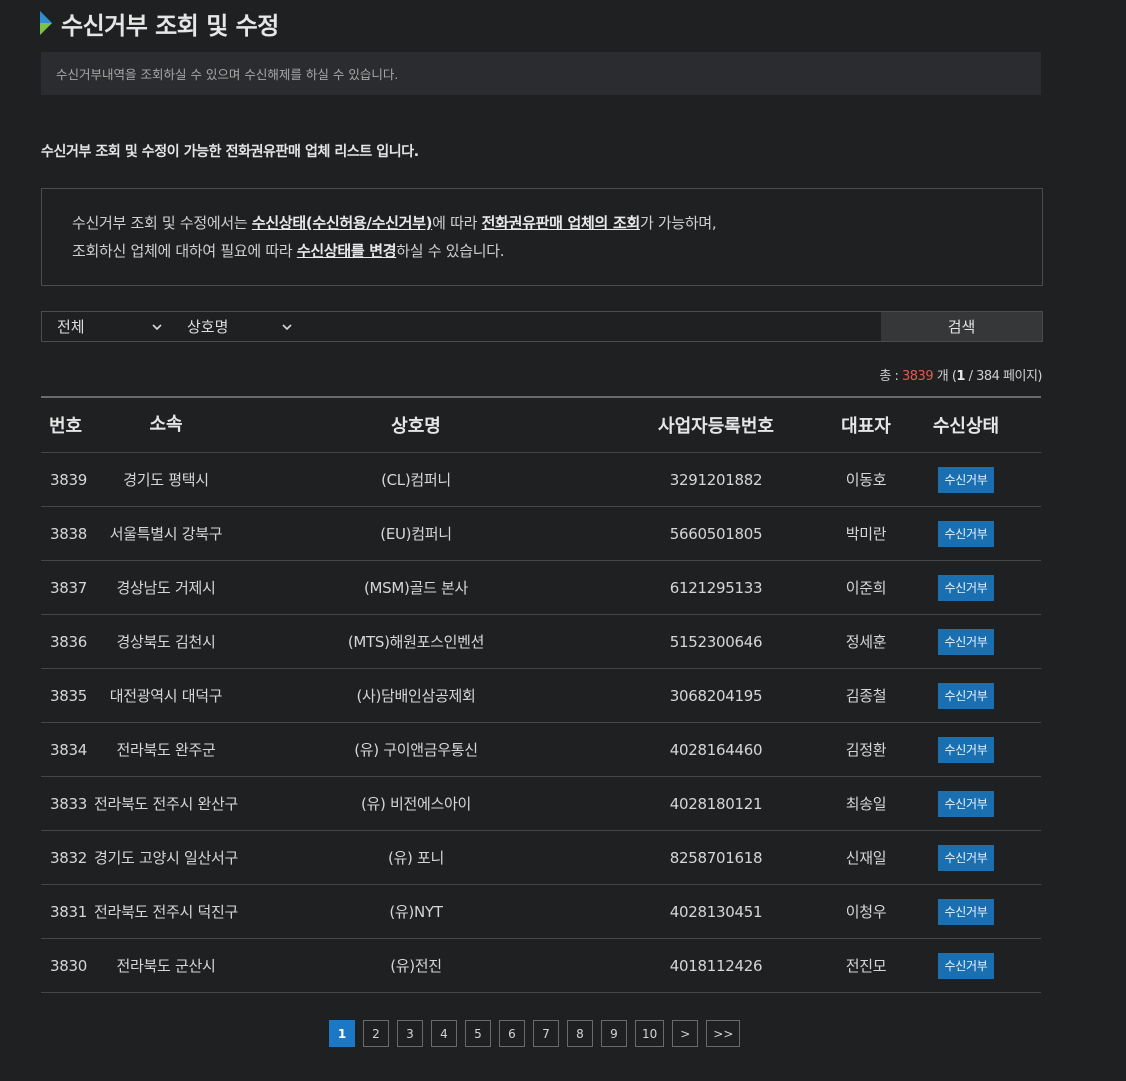 The image size is (1126, 1081). I want to click on chevron-down-icon, so click(157, 326).